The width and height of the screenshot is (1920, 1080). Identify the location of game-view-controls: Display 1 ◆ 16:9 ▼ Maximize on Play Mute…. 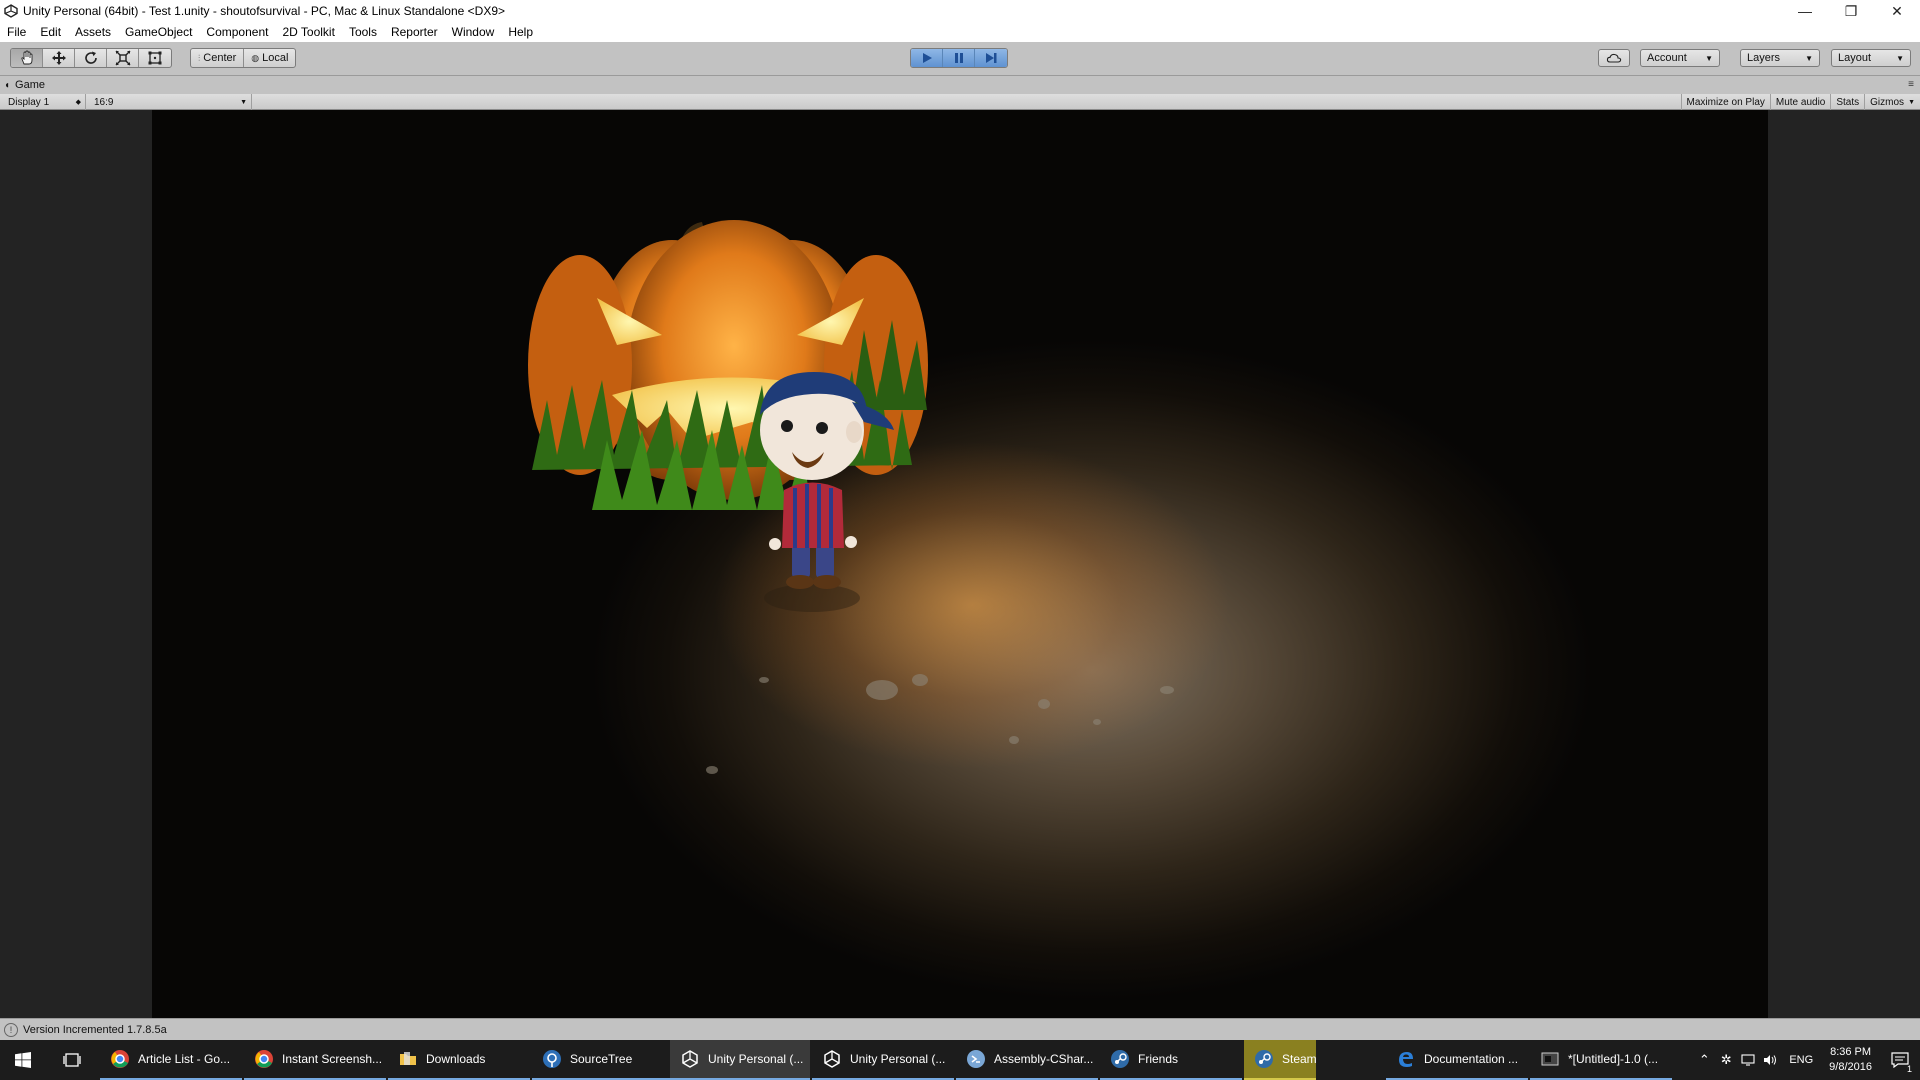
(960, 102).